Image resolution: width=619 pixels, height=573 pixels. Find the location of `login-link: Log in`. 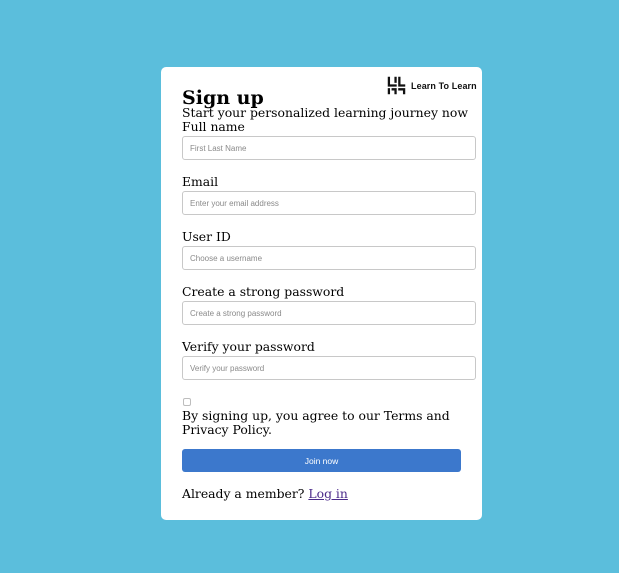

login-link: Log in is located at coordinates (328, 493).